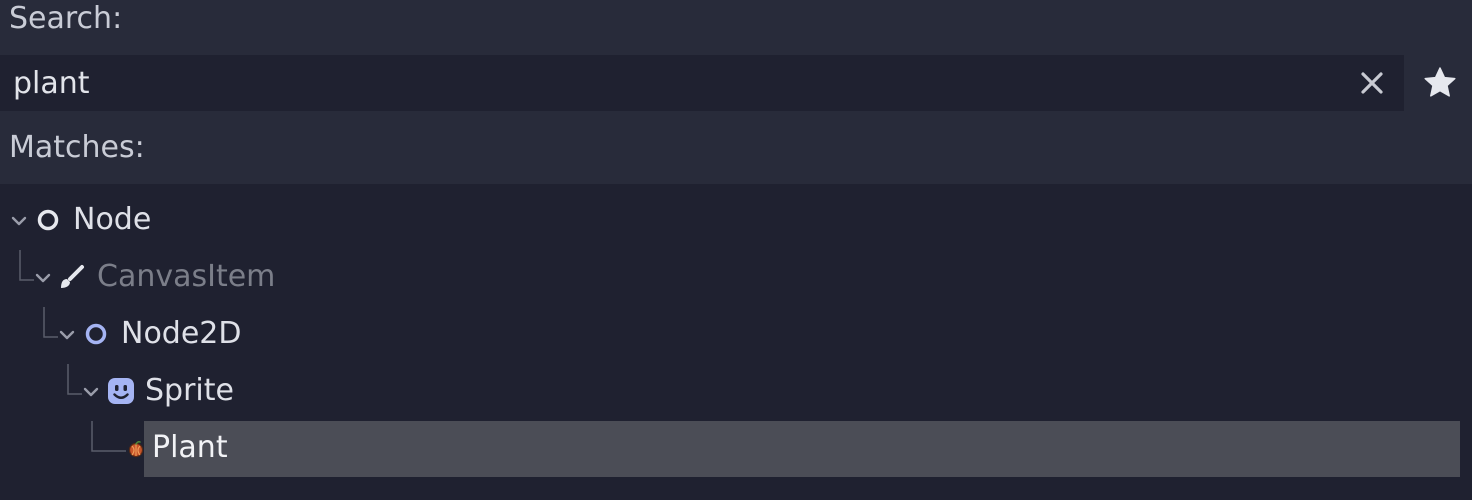 This screenshot has height=500, width=1472. Describe the element at coordinates (112, 219) in the screenshot. I see `tree-item-label: Node` at that location.